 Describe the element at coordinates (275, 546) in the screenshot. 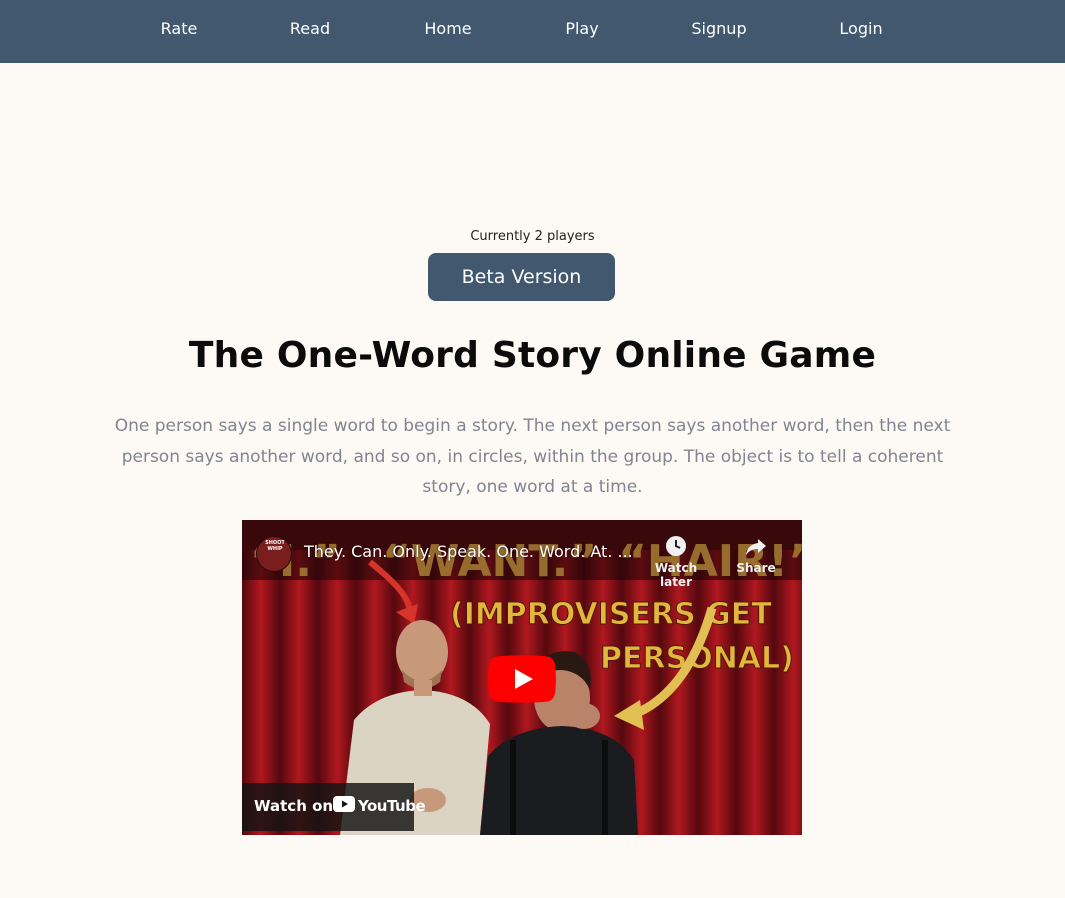

I see `channel-avatar-label: SHOOT WHIP` at that location.